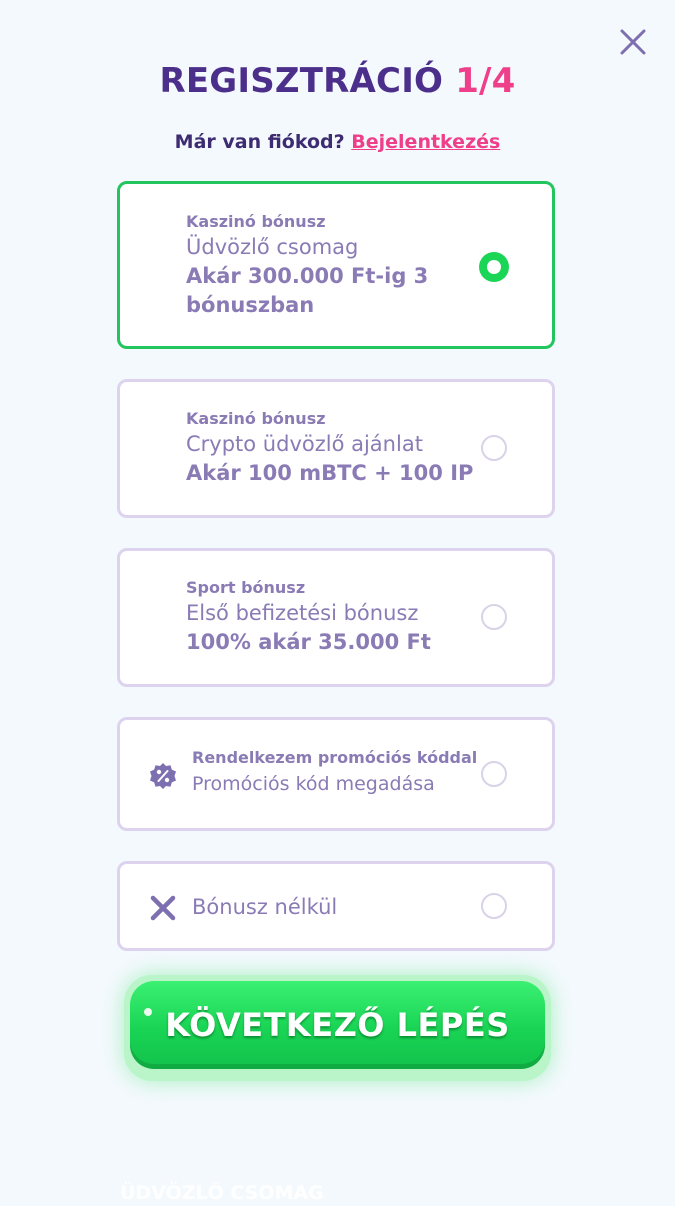  I want to click on next-step-label: KÖVETKEZŐ LÉPÉS, so click(337, 1025).